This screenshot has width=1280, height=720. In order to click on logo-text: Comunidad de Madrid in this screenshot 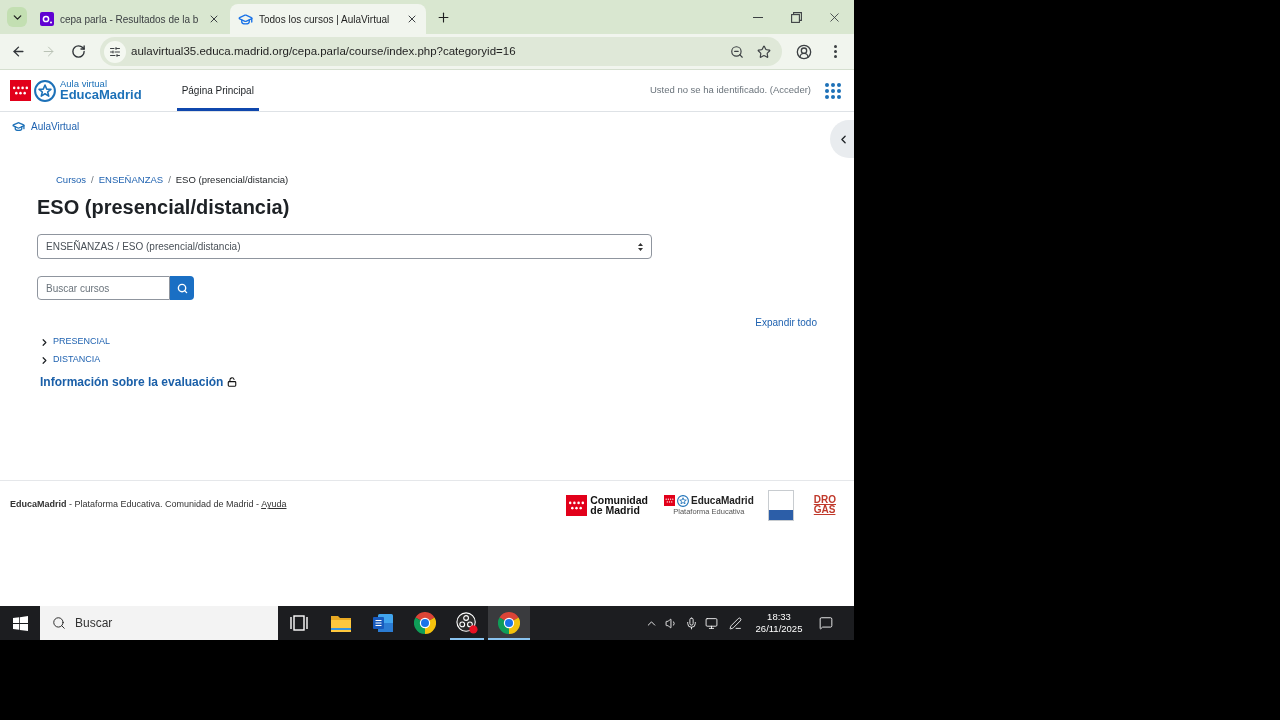, I will do `click(619, 505)`.